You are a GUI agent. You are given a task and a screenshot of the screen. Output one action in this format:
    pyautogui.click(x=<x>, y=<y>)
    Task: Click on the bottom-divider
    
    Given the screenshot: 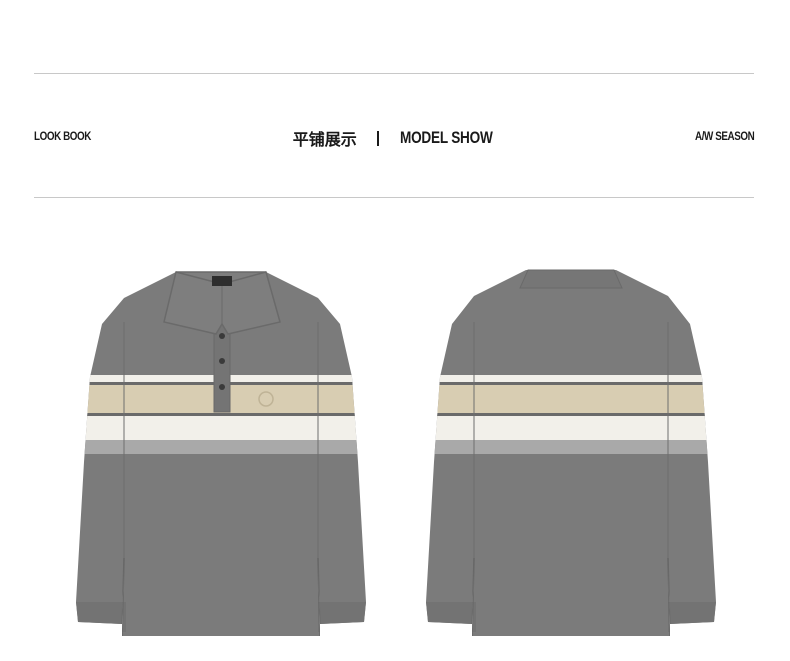 What is the action you would take?
    pyautogui.click(x=394, y=197)
    